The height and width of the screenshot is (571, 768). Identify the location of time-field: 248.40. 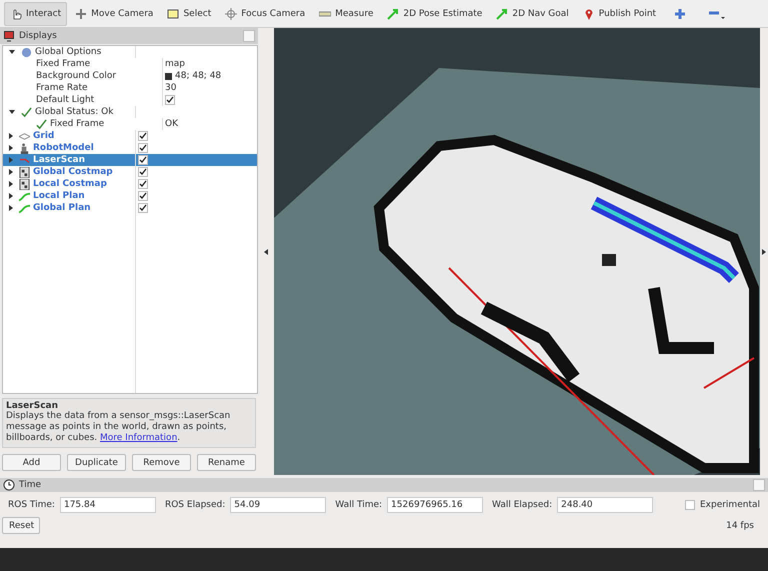
(605, 505).